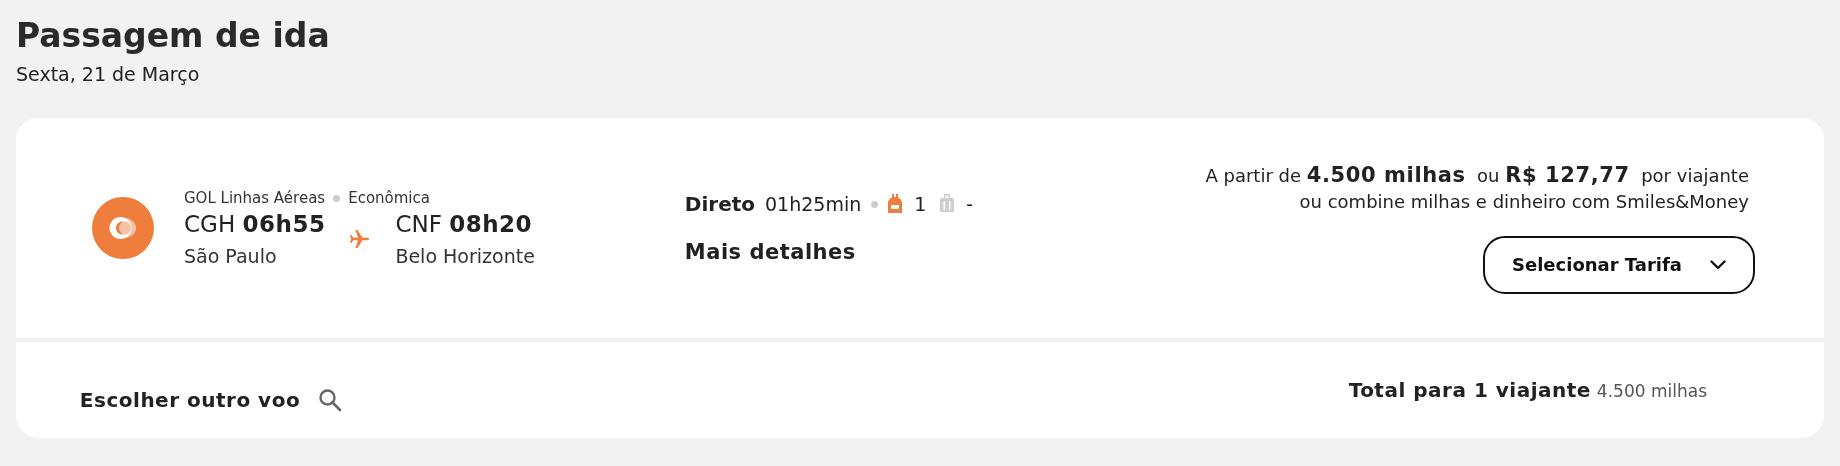 This screenshot has height=466, width=1840. I want to click on baggage-count: -, so click(970, 204).